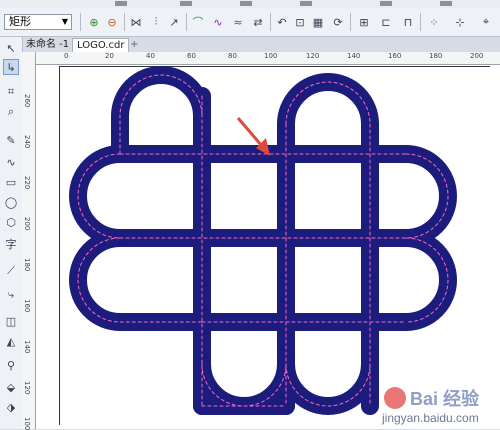  I want to click on paw-logo-icon, so click(395, 398).